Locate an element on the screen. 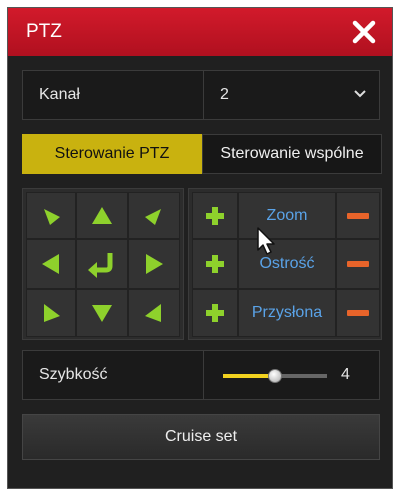 This screenshot has width=398, height=496. pan-down-right-button is located at coordinates (154, 313).